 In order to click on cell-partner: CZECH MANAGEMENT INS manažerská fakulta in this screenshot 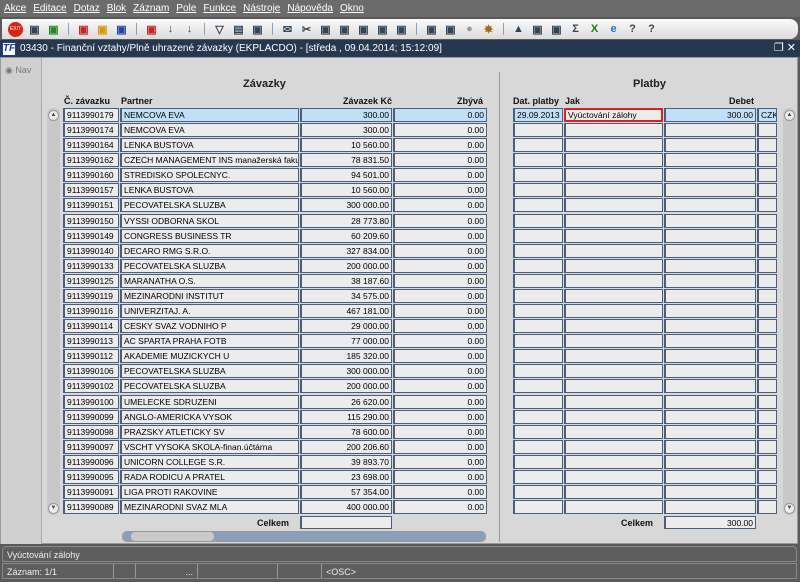, I will do `click(209, 160)`.